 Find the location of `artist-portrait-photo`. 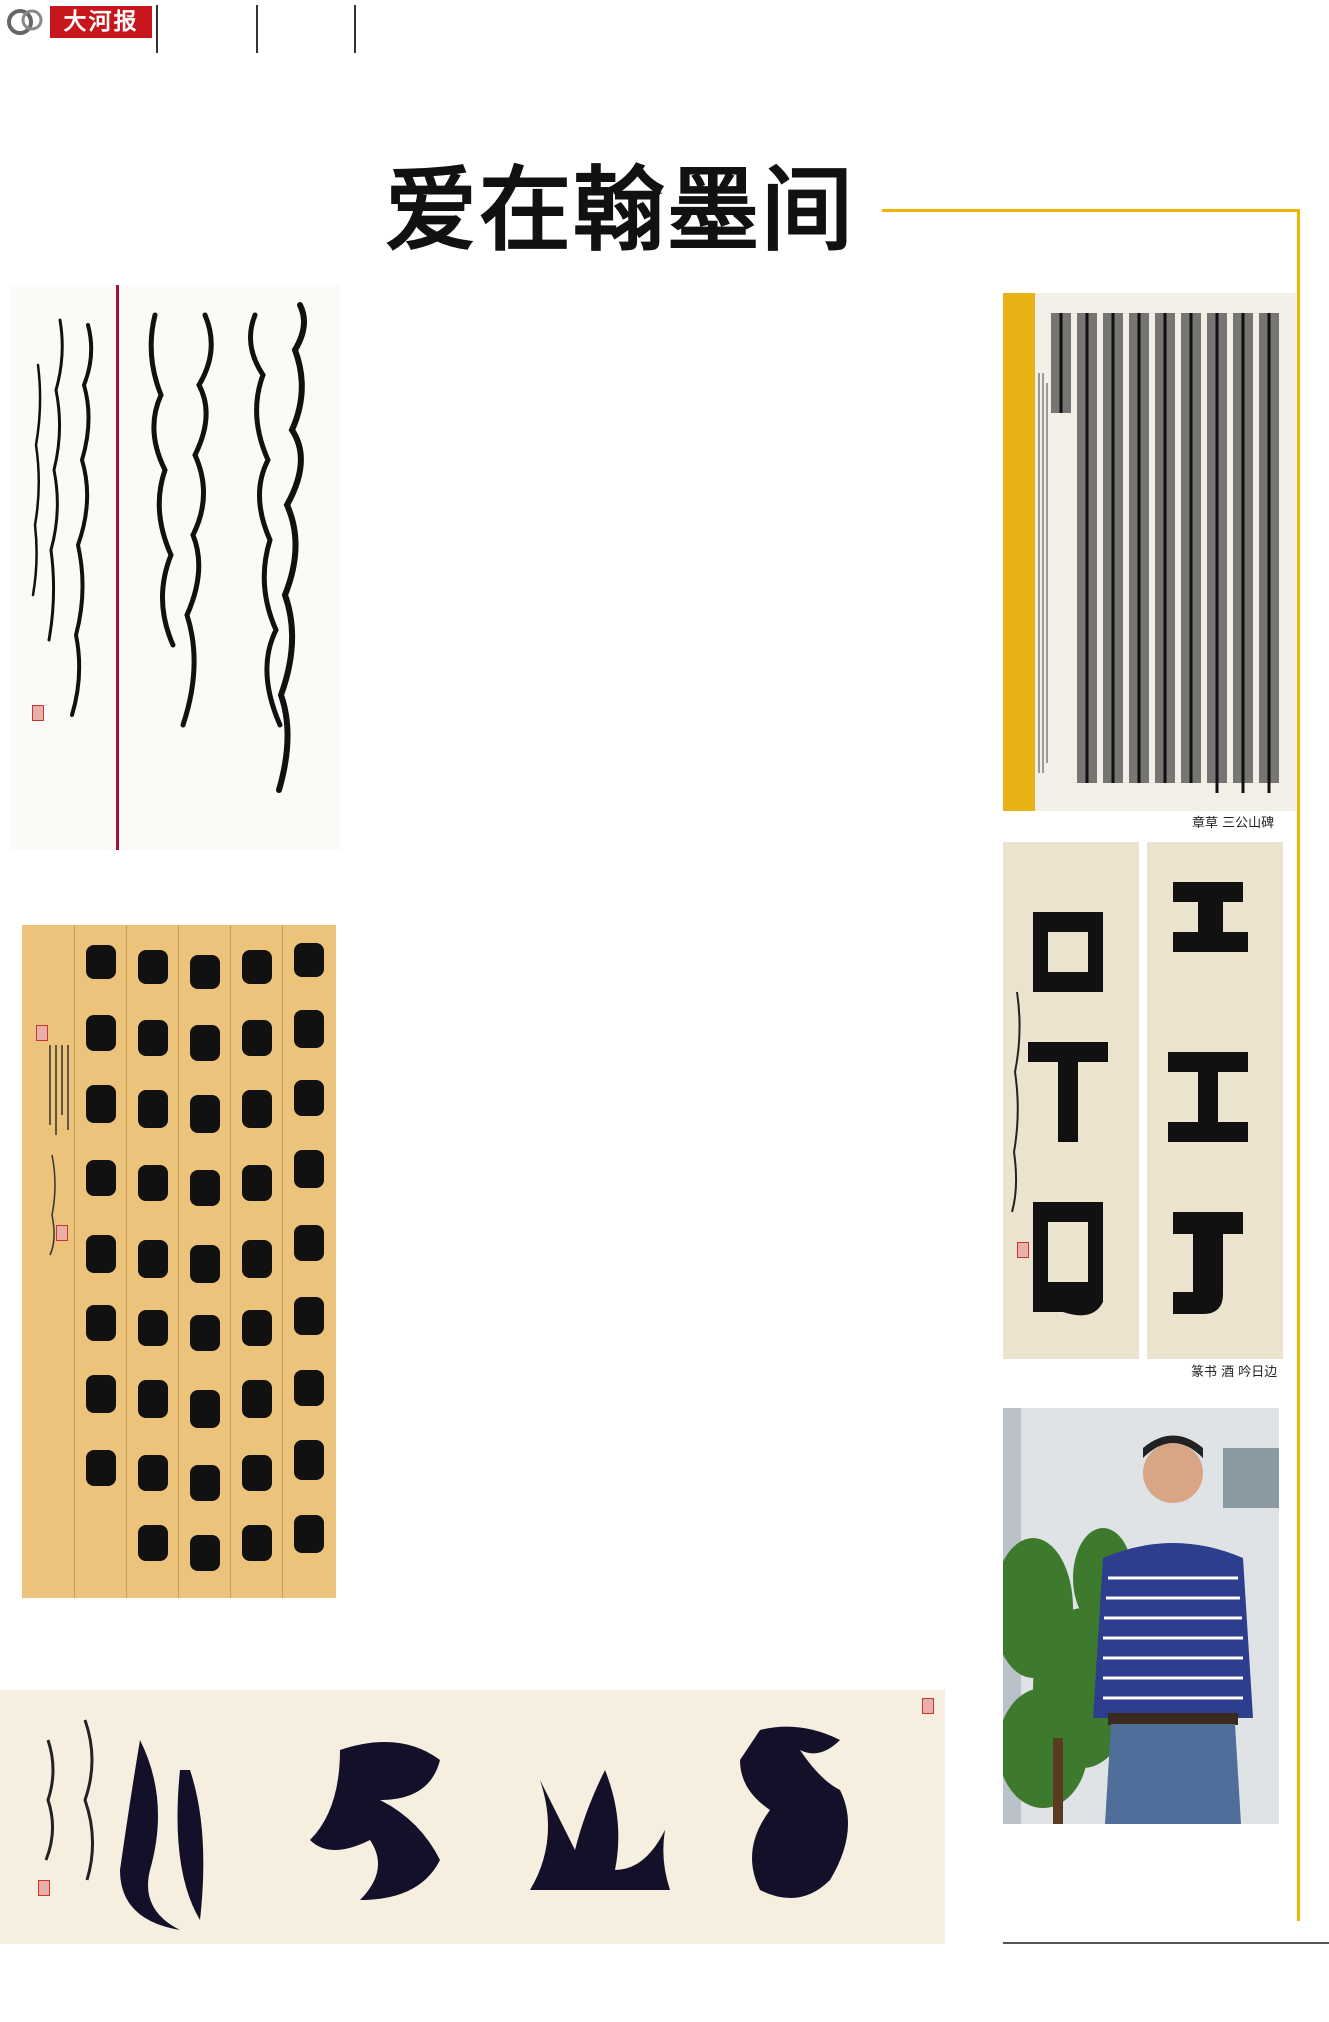

artist-portrait-photo is located at coordinates (1141, 1616).